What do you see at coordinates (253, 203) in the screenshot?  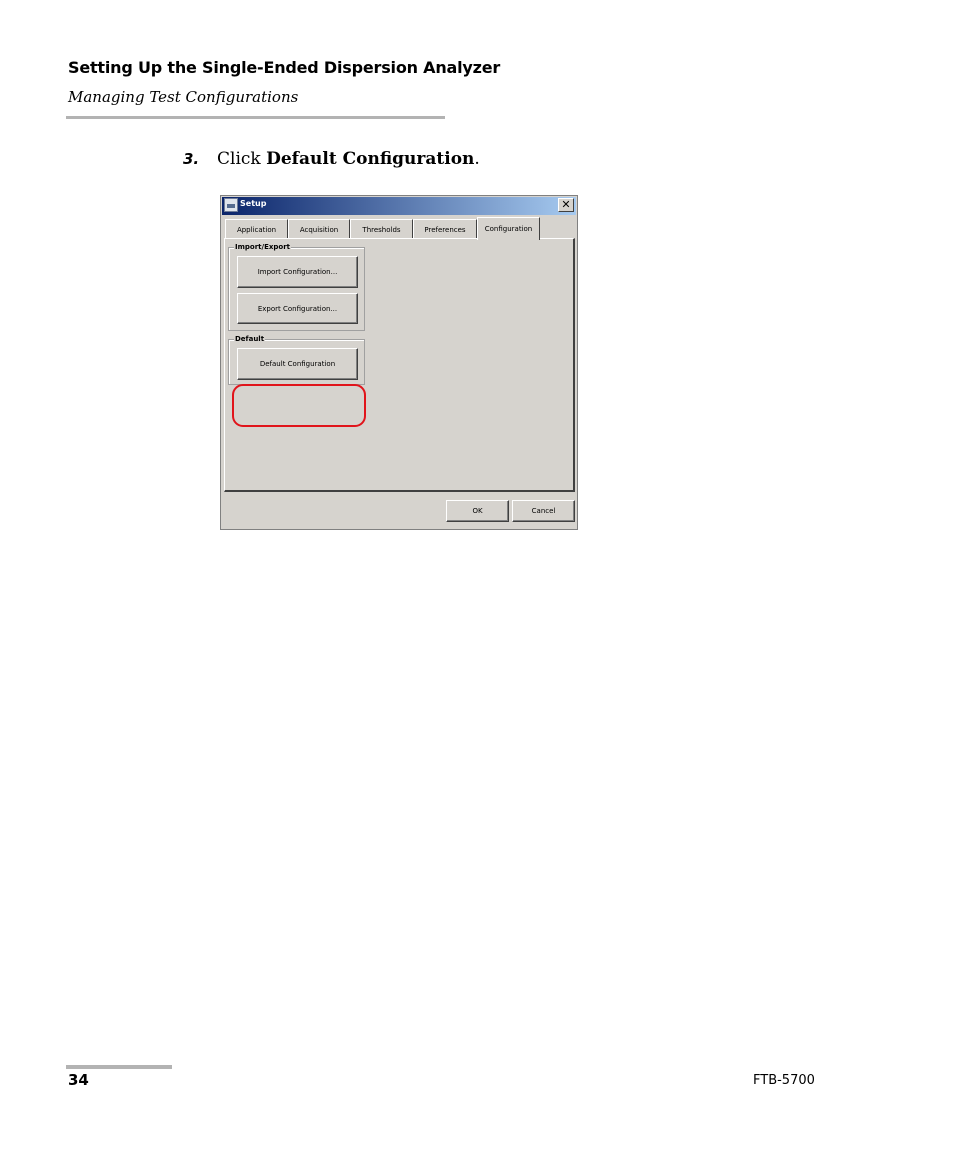 I see `dialog-title: Setup` at bounding box center [253, 203].